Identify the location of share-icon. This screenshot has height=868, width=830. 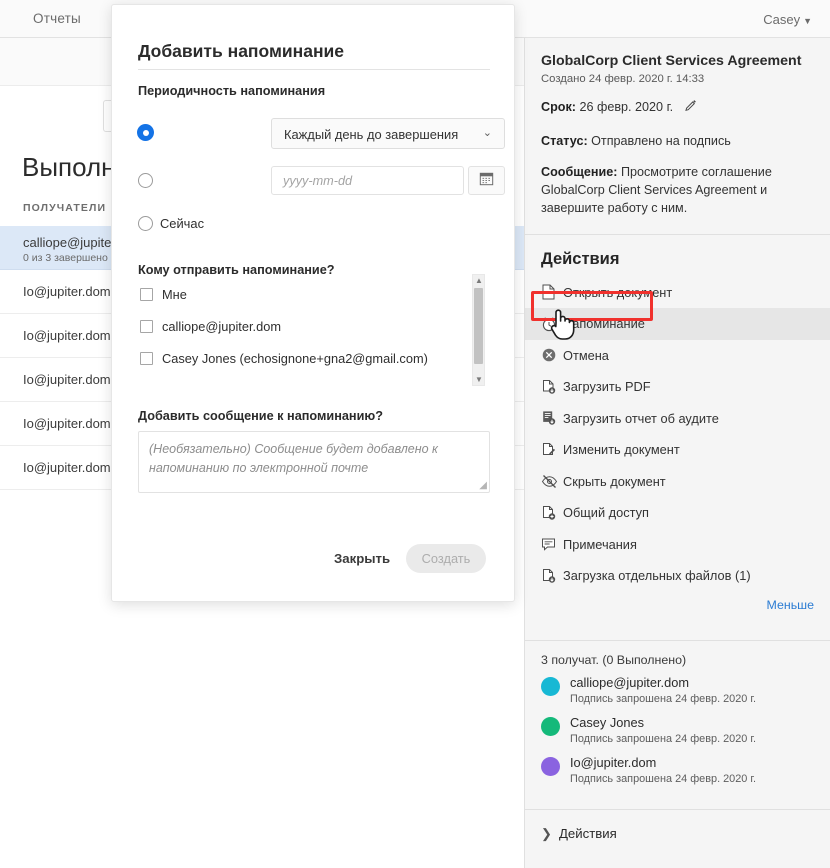
(552, 513).